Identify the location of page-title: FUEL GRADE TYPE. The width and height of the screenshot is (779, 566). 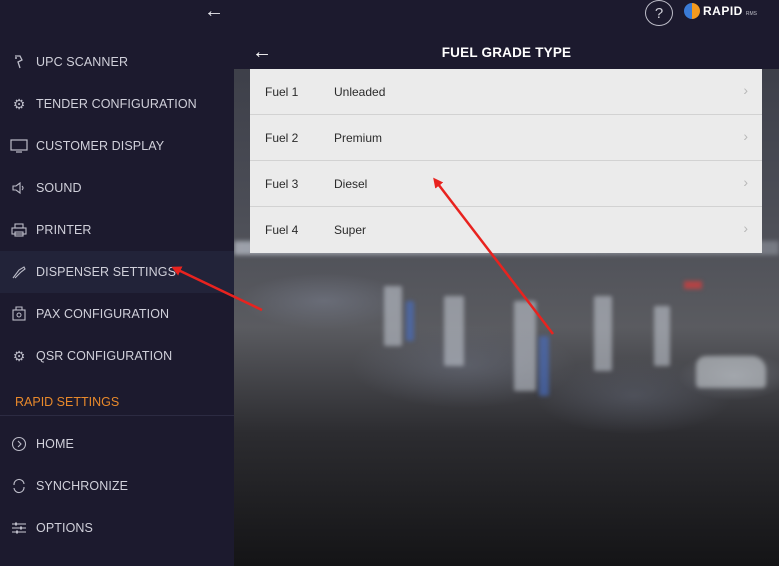
(506, 52).